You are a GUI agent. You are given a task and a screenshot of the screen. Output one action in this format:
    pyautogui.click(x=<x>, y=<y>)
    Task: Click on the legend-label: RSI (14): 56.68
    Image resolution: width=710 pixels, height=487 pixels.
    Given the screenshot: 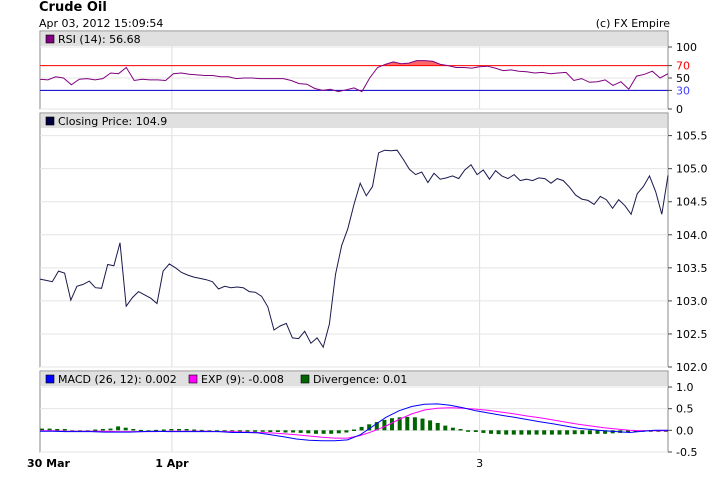 What is the action you would take?
    pyautogui.click(x=99, y=39)
    